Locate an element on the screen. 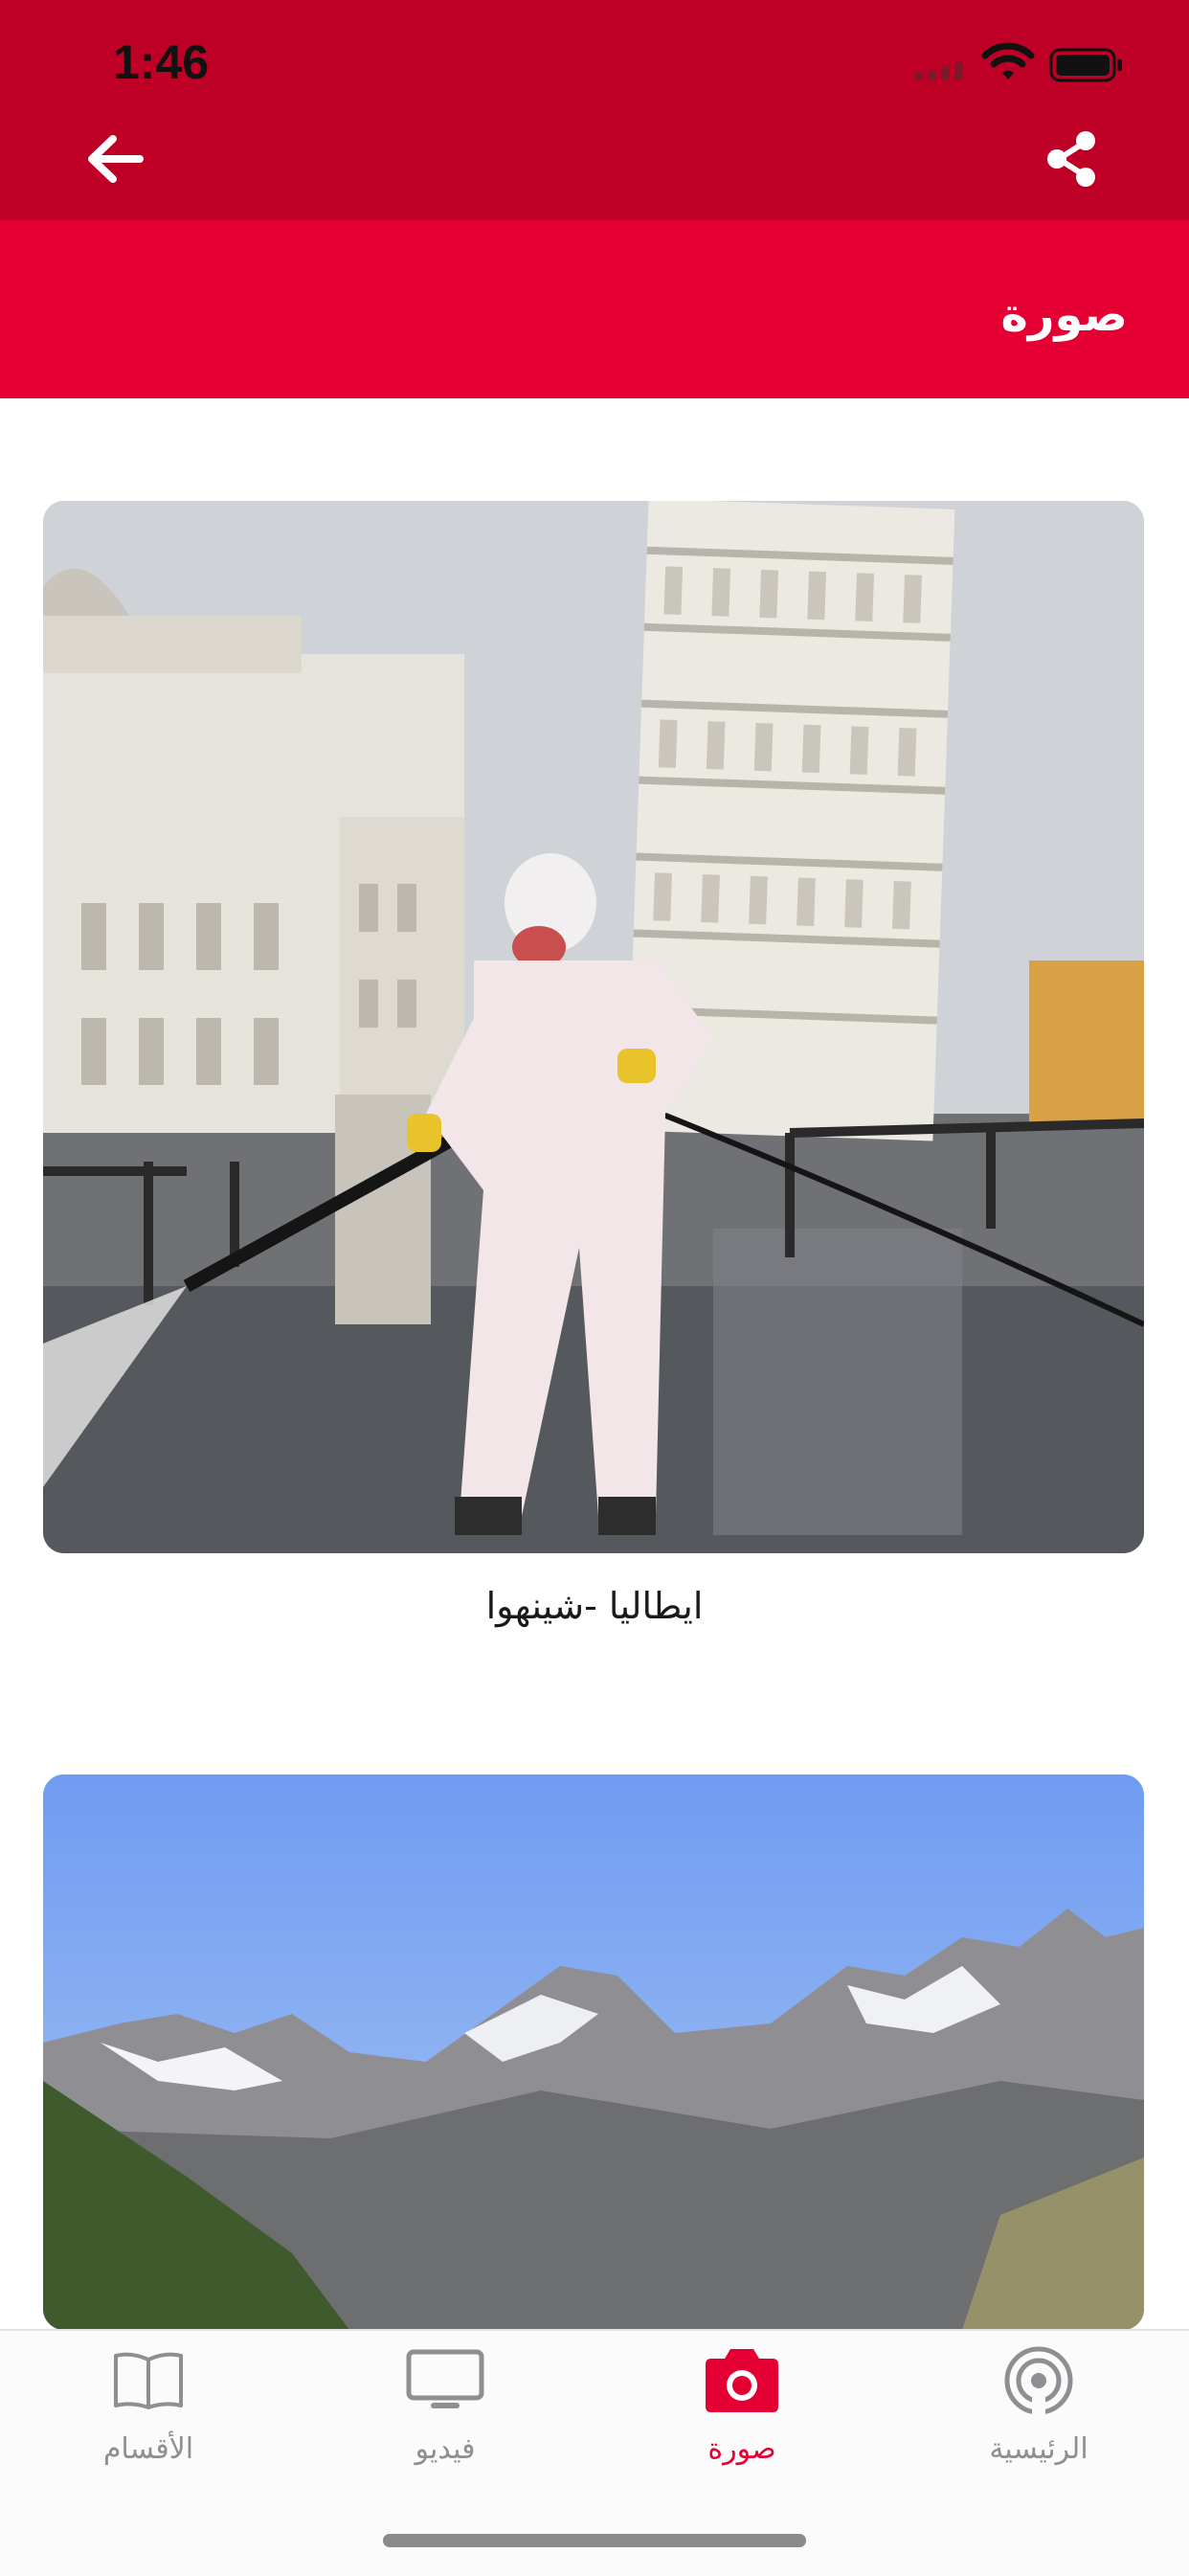 The image size is (1189, 2576). tab-sections: الأقسام is located at coordinates (148, 2419).